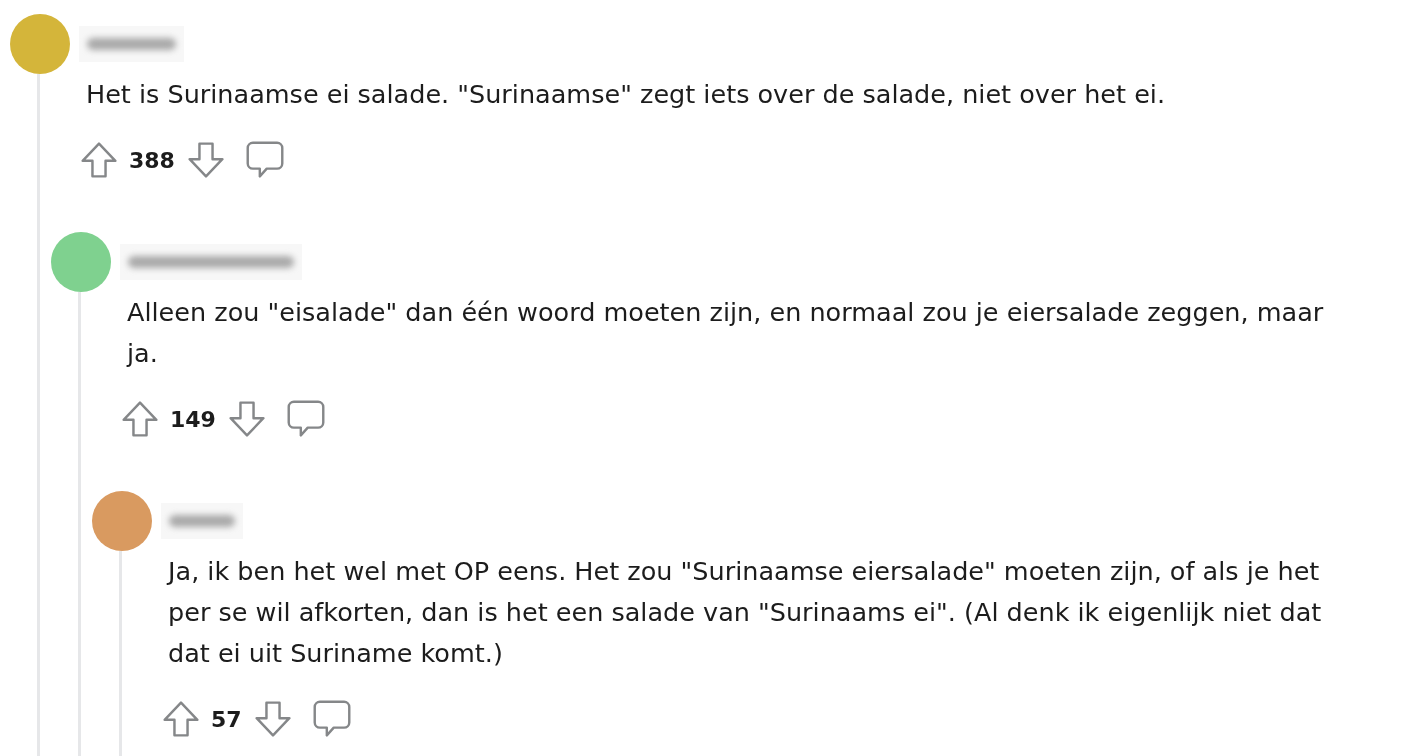  Describe the element at coordinates (745, 612) in the screenshot. I see `comment-text: Ja, ik ben het wel met OP eens. Het zou "Surinaamse eiersalade" moeten zijn, of als je het per se wil afkorten, dan is het een salade van "Surinaams ei". (Al denk ik eigenlijk niet dat dat ei uit Suriname komt.)` at that location.